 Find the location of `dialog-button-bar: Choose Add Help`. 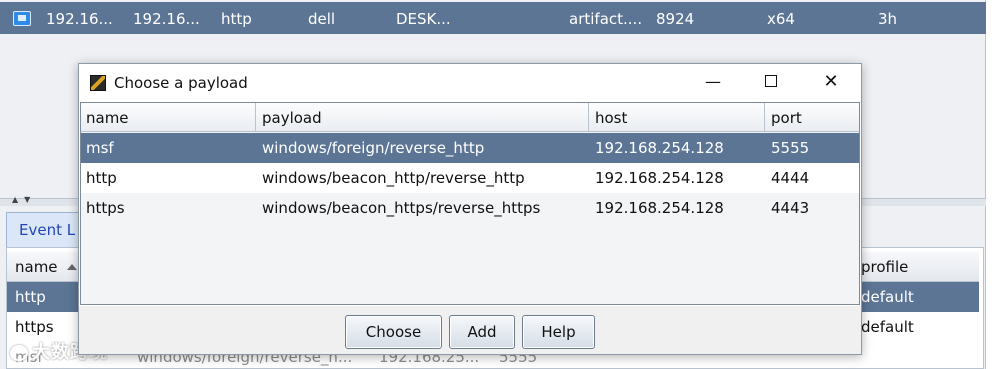

dialog-button-bar: Choose Add Help is located at coordinates (470, 330).